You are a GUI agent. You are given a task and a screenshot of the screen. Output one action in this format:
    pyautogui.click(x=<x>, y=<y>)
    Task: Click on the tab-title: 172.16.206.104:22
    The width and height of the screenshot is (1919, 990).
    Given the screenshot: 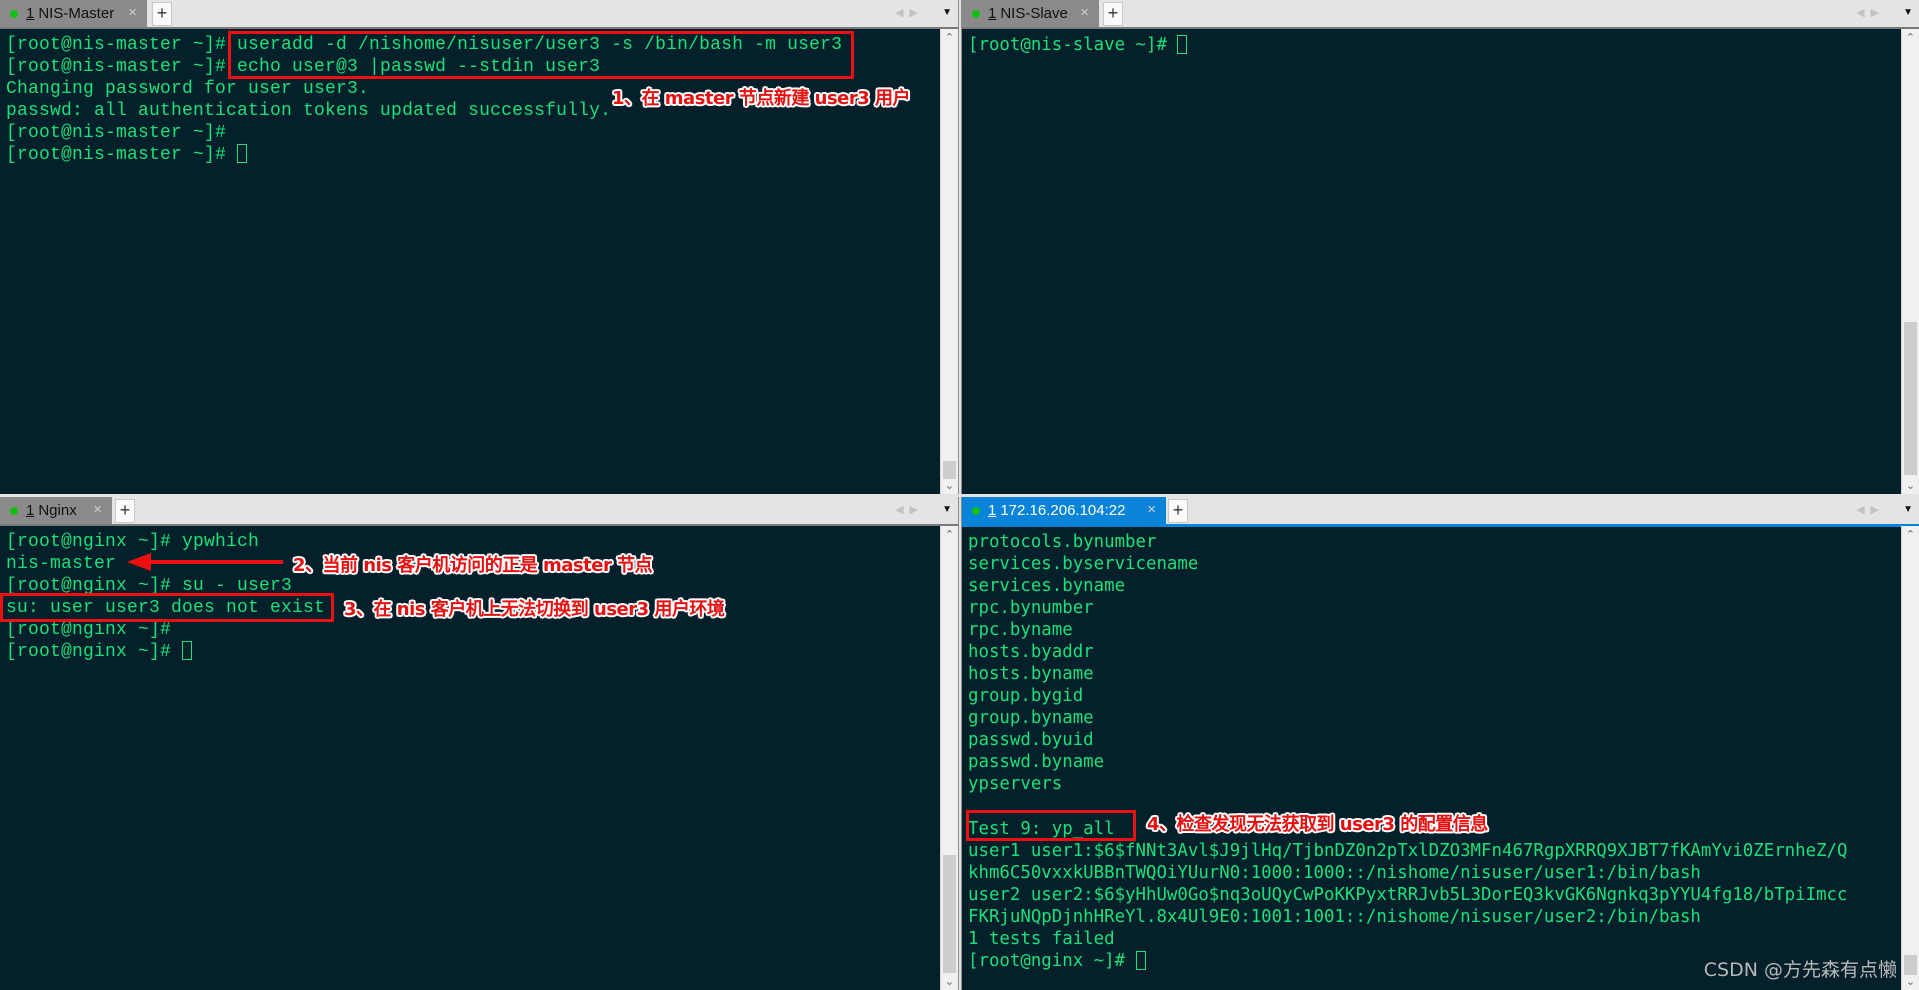 What is the action you would take?
    pyautogui.click(x=1063, y=510)
    